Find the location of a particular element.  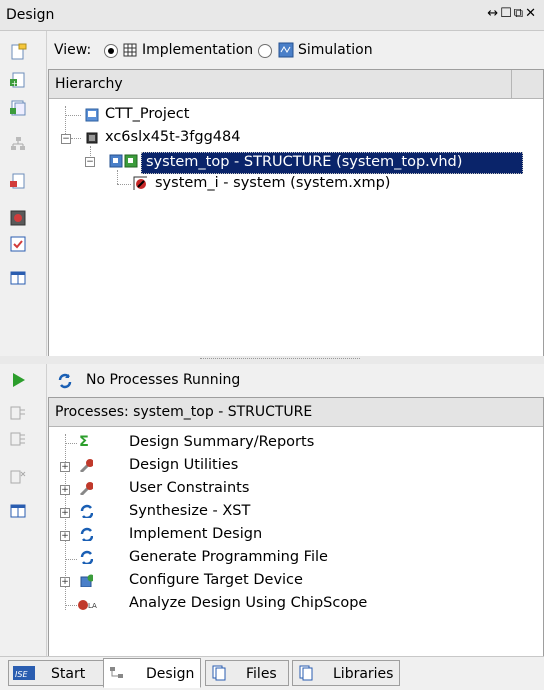

header-divider is located at coordinates (511, 84).